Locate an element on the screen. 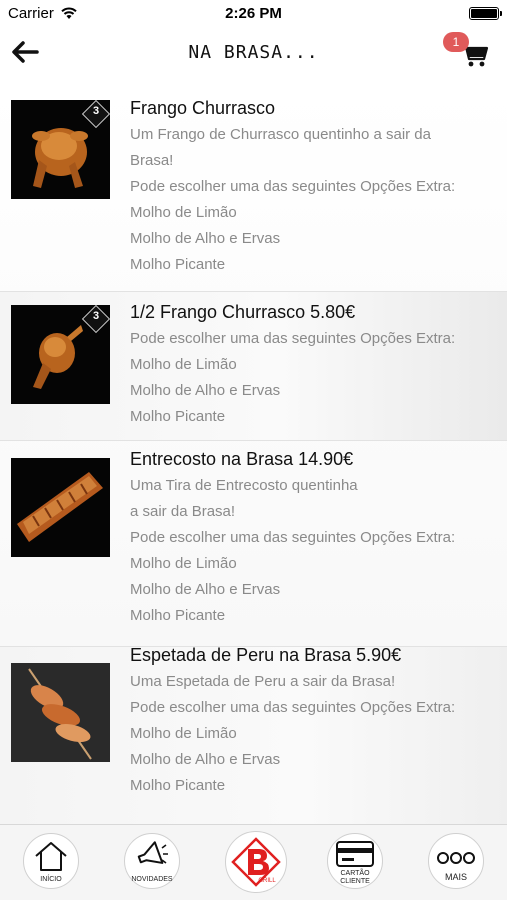 Image resolution: width=507 pixels, height=900 pixels. item-title: Entrecosto na Brasa 14.90€ is located at coordinates (242, 459).